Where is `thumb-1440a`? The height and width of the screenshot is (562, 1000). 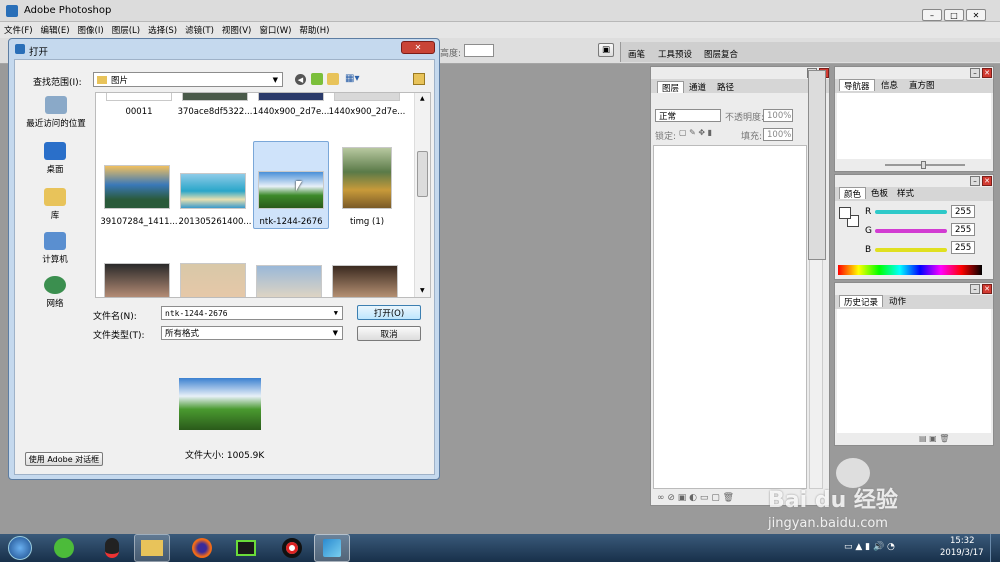
thumb-1440a is located at coordinates (291, 97).